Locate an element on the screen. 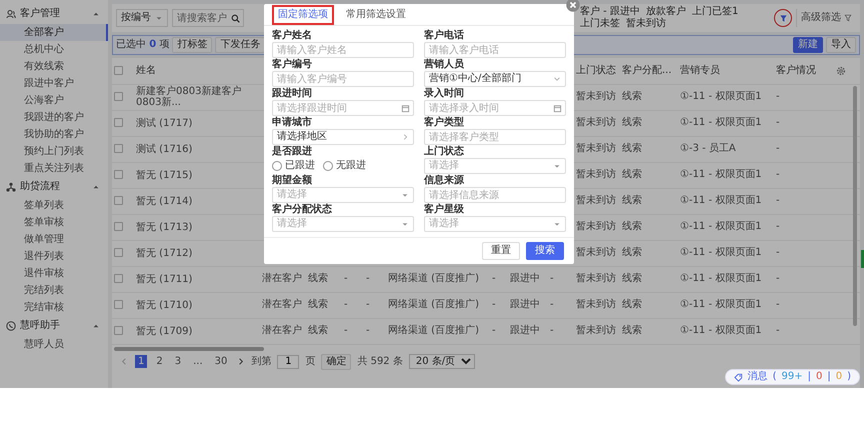 The width and height of the screenshot is (864, 422). page-button: 30 is located at coordinates (221, 361).